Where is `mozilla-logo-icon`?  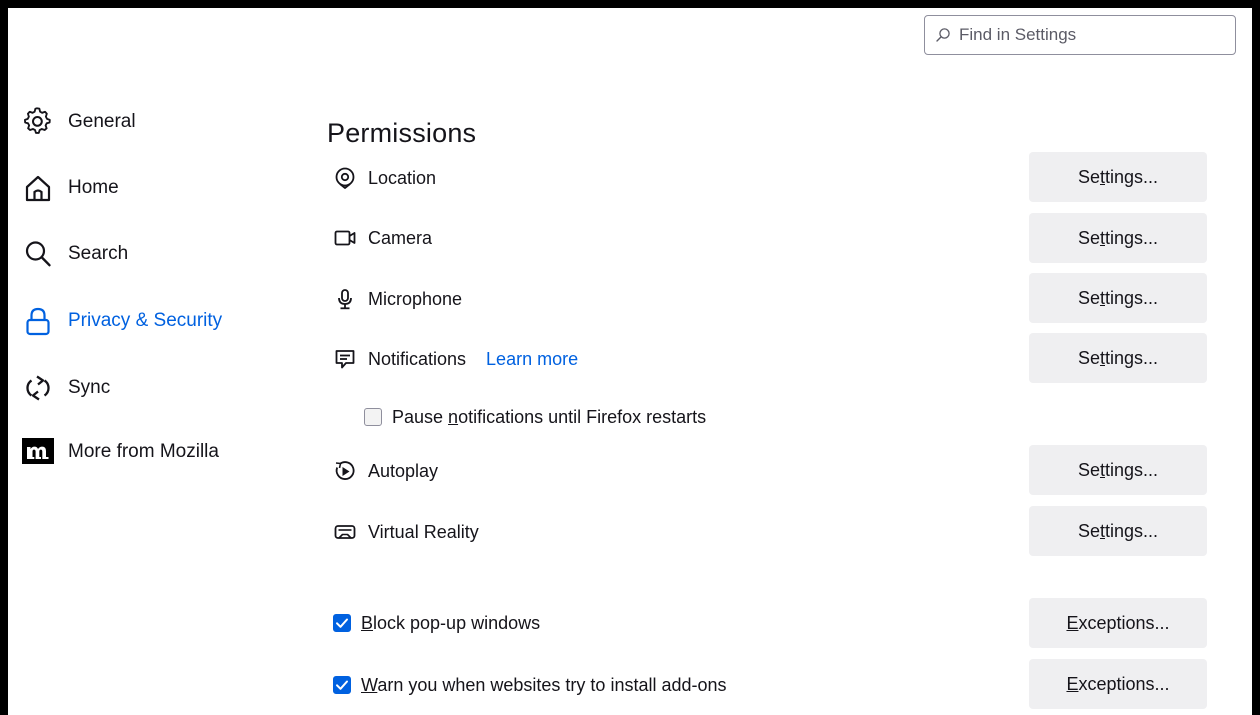
mozilla-logo-icon is located at coordinates (38, 452).